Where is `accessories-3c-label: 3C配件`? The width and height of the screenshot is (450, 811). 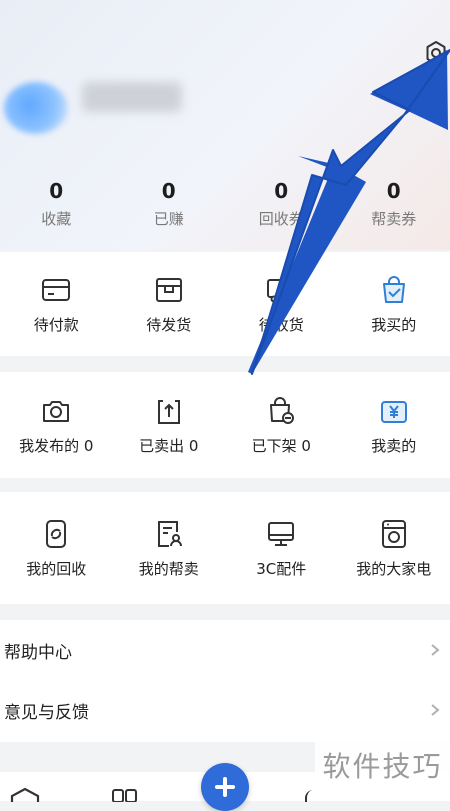 accessories-3c-label: 3C配件 is located at coordinates (281, 568).